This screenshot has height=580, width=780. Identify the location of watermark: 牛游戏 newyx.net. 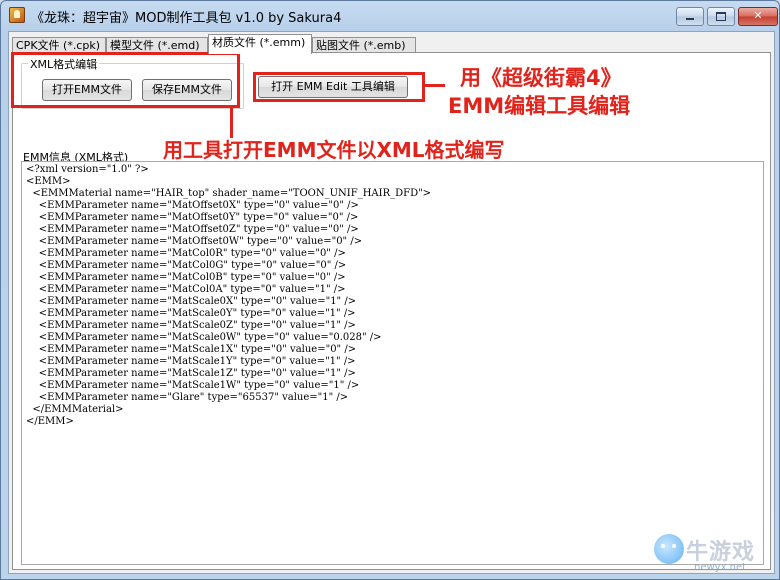
(714, 554).